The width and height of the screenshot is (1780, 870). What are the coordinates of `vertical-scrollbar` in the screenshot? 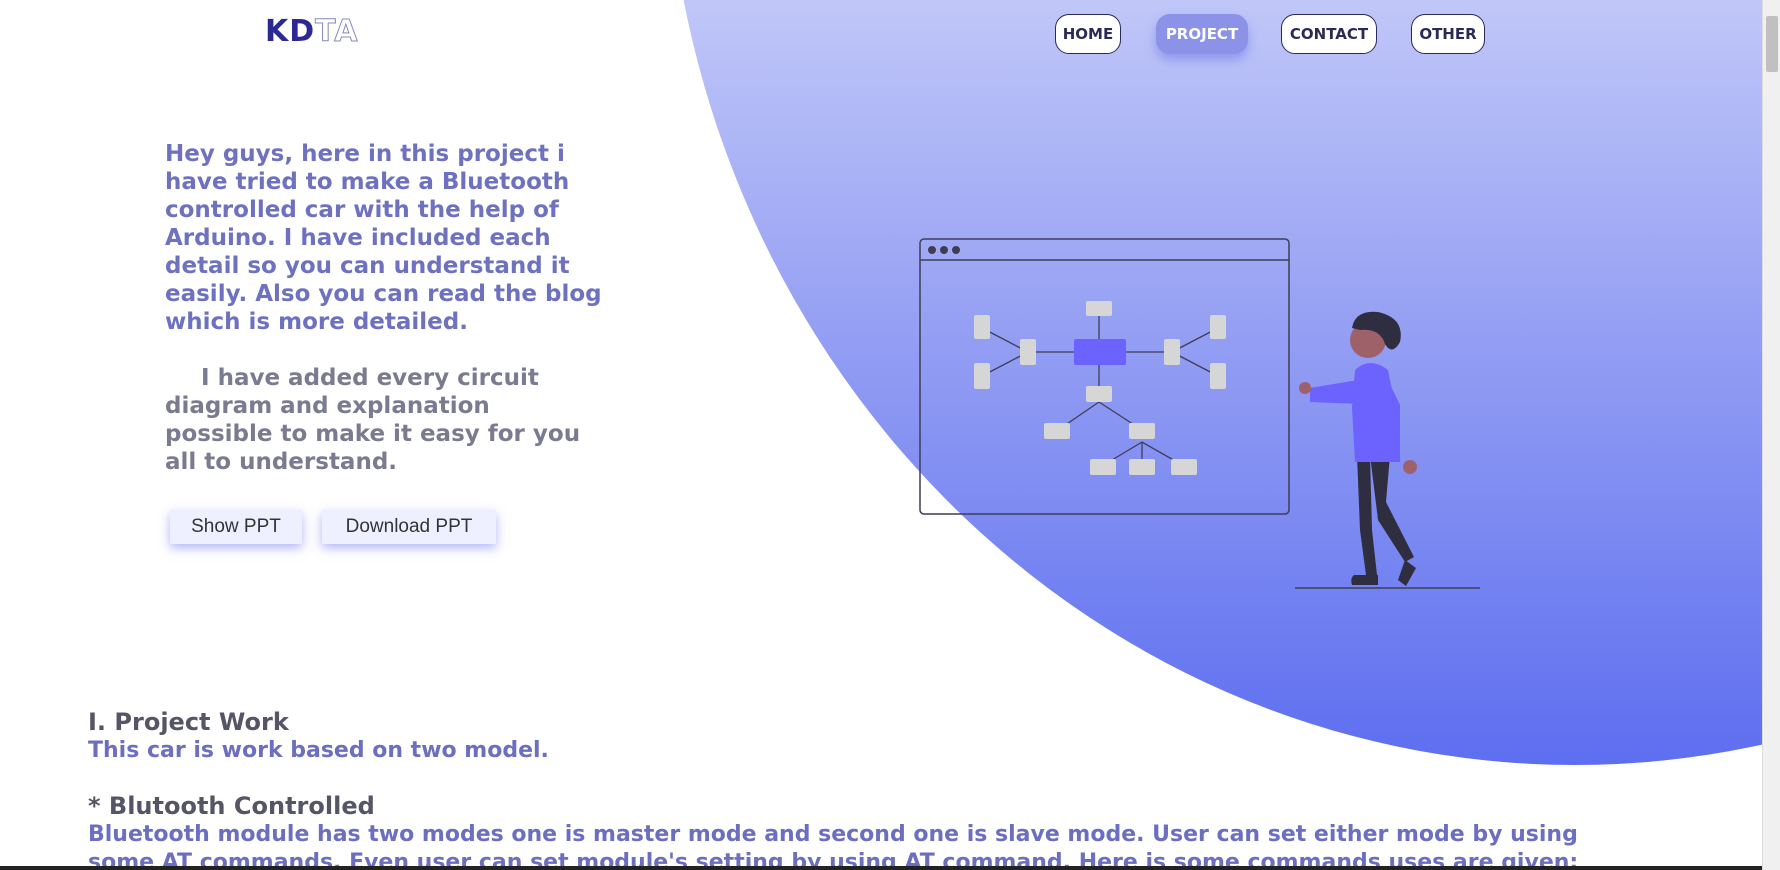 It's located at (1771, 435).